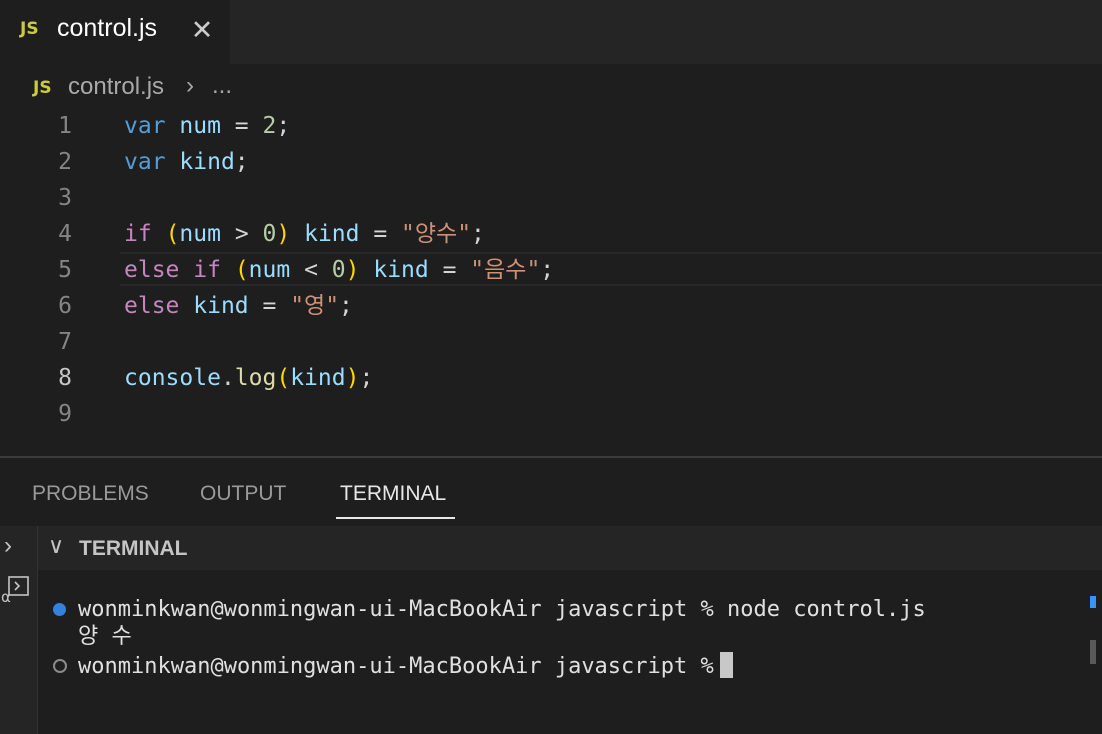 The image size is (1102, 734). I want to click on editor-tab-control-js: JS control.js ✕, so click(115, 32).